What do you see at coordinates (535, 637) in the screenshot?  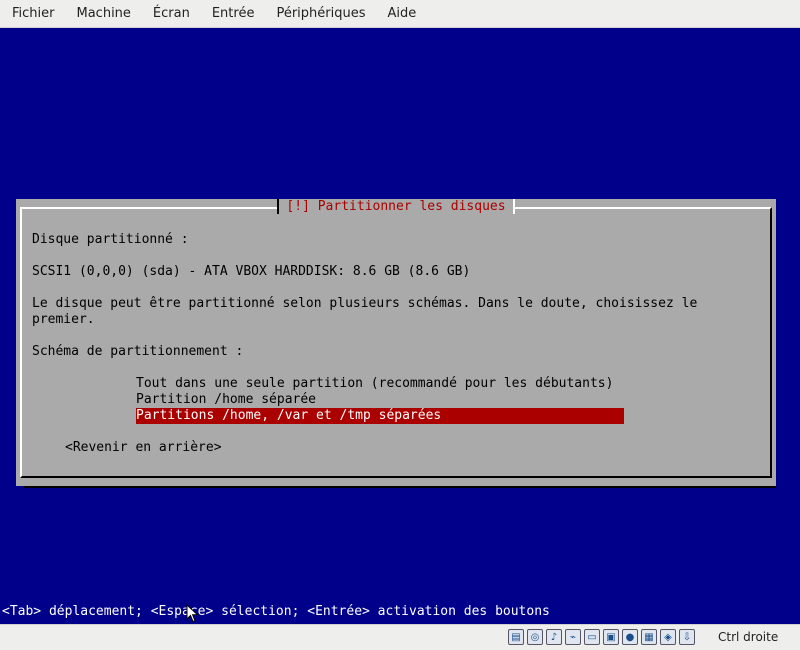 I see `optical-drive-icon: ◎` at bounding box center [535, 637].